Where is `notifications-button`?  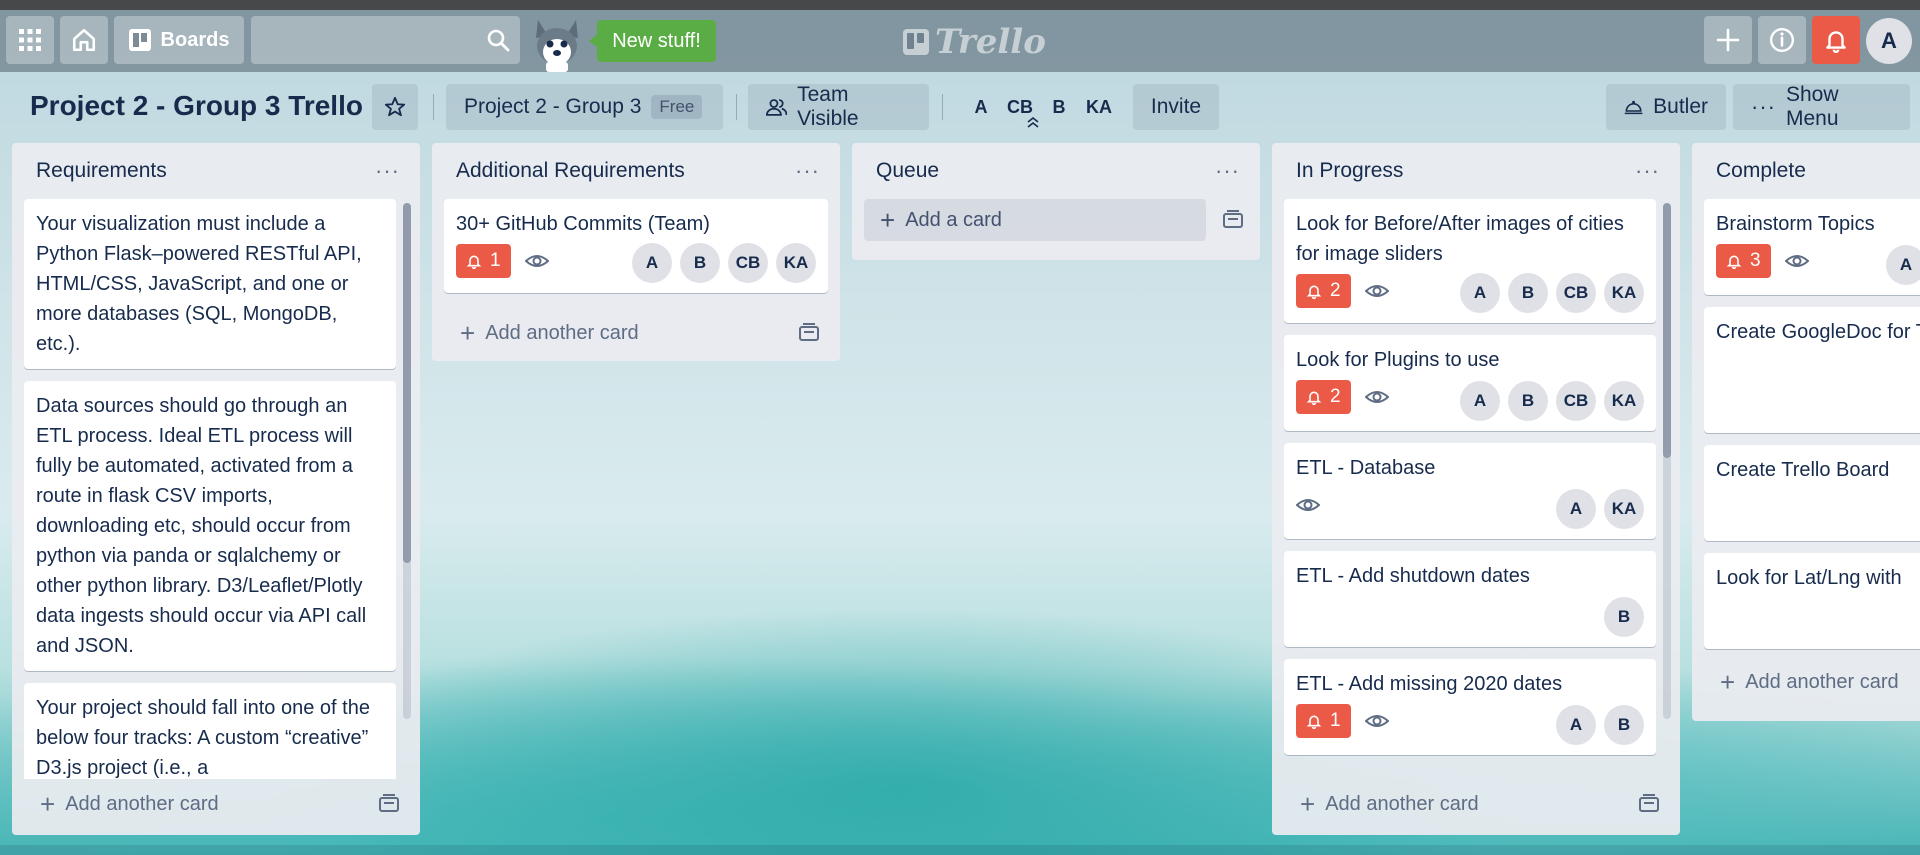 notifications-button is located at coordinates (1836, 40).